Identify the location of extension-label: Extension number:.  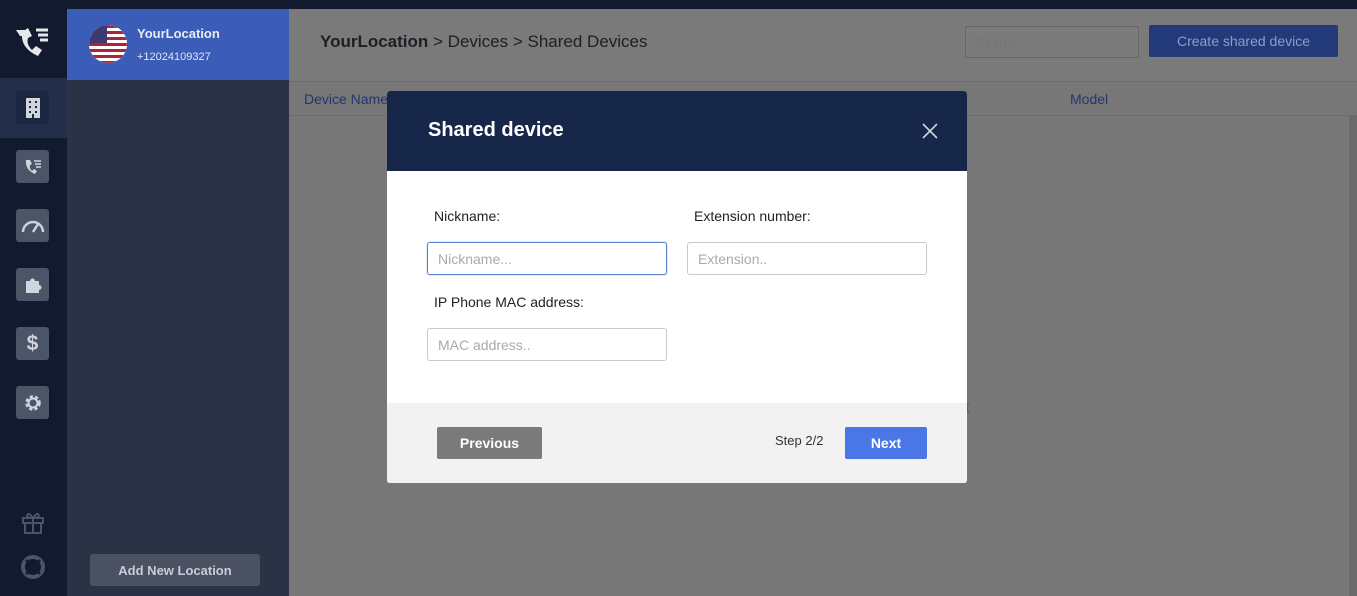
(752, 216).